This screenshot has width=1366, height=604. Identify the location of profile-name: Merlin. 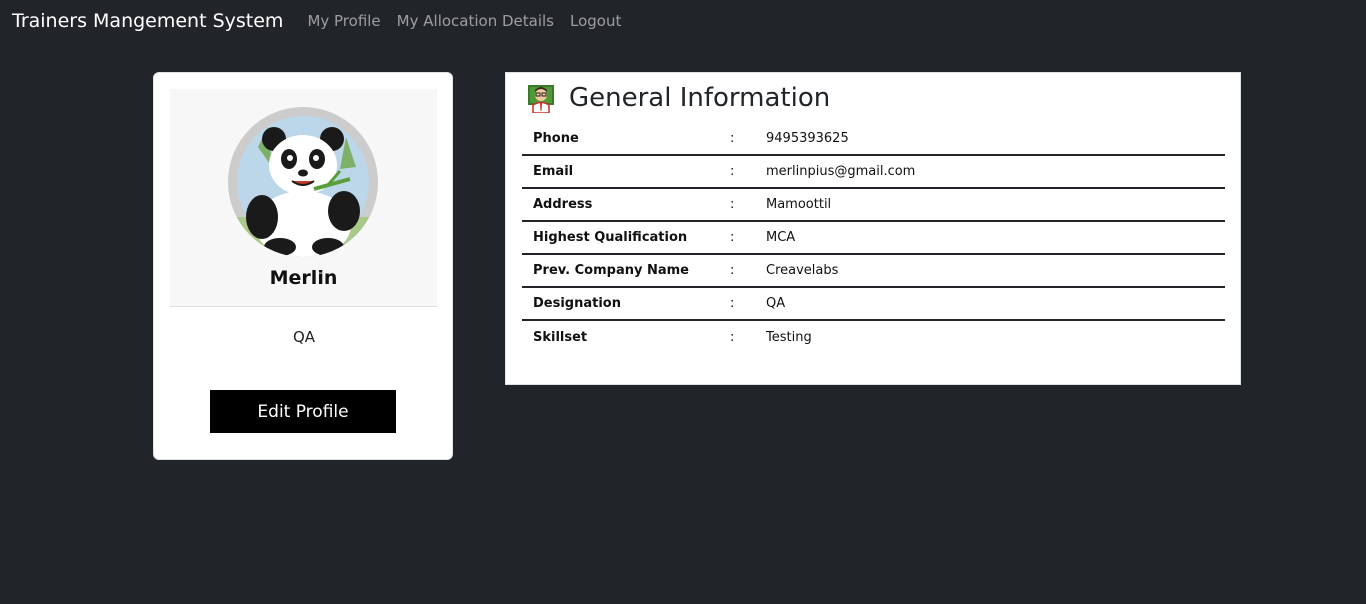
(303, 278).